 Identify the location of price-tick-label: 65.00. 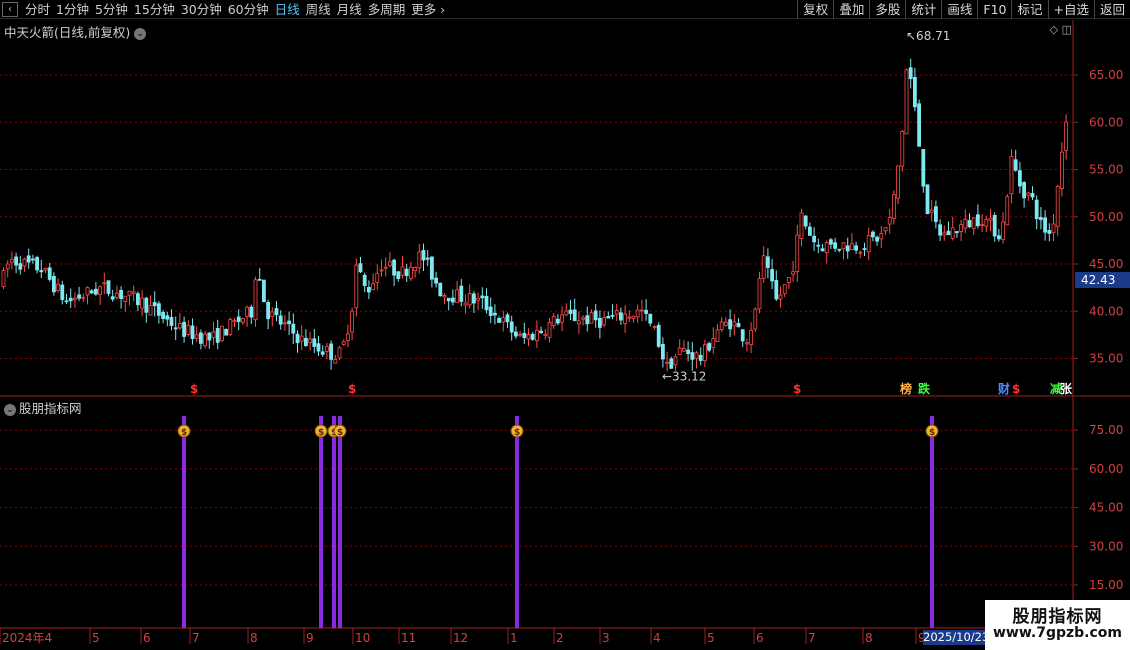
(1106, 75).